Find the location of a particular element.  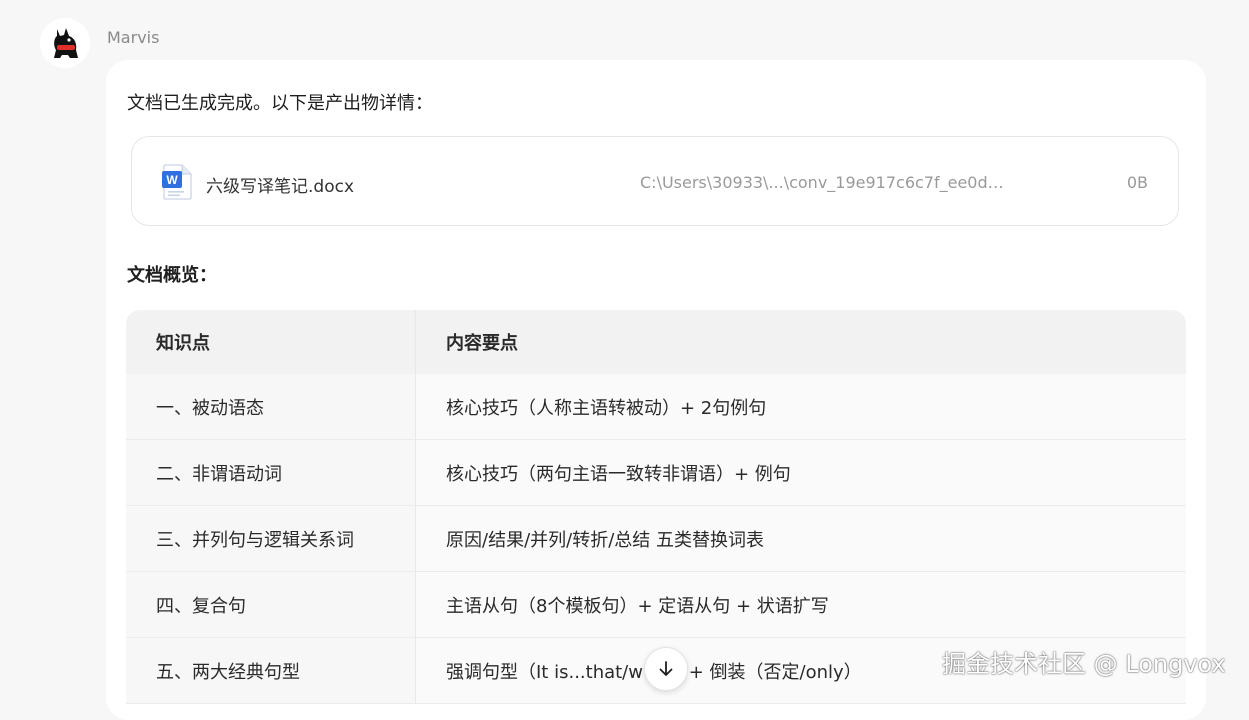

black-cat-icon is located at coordinates (66, 43).